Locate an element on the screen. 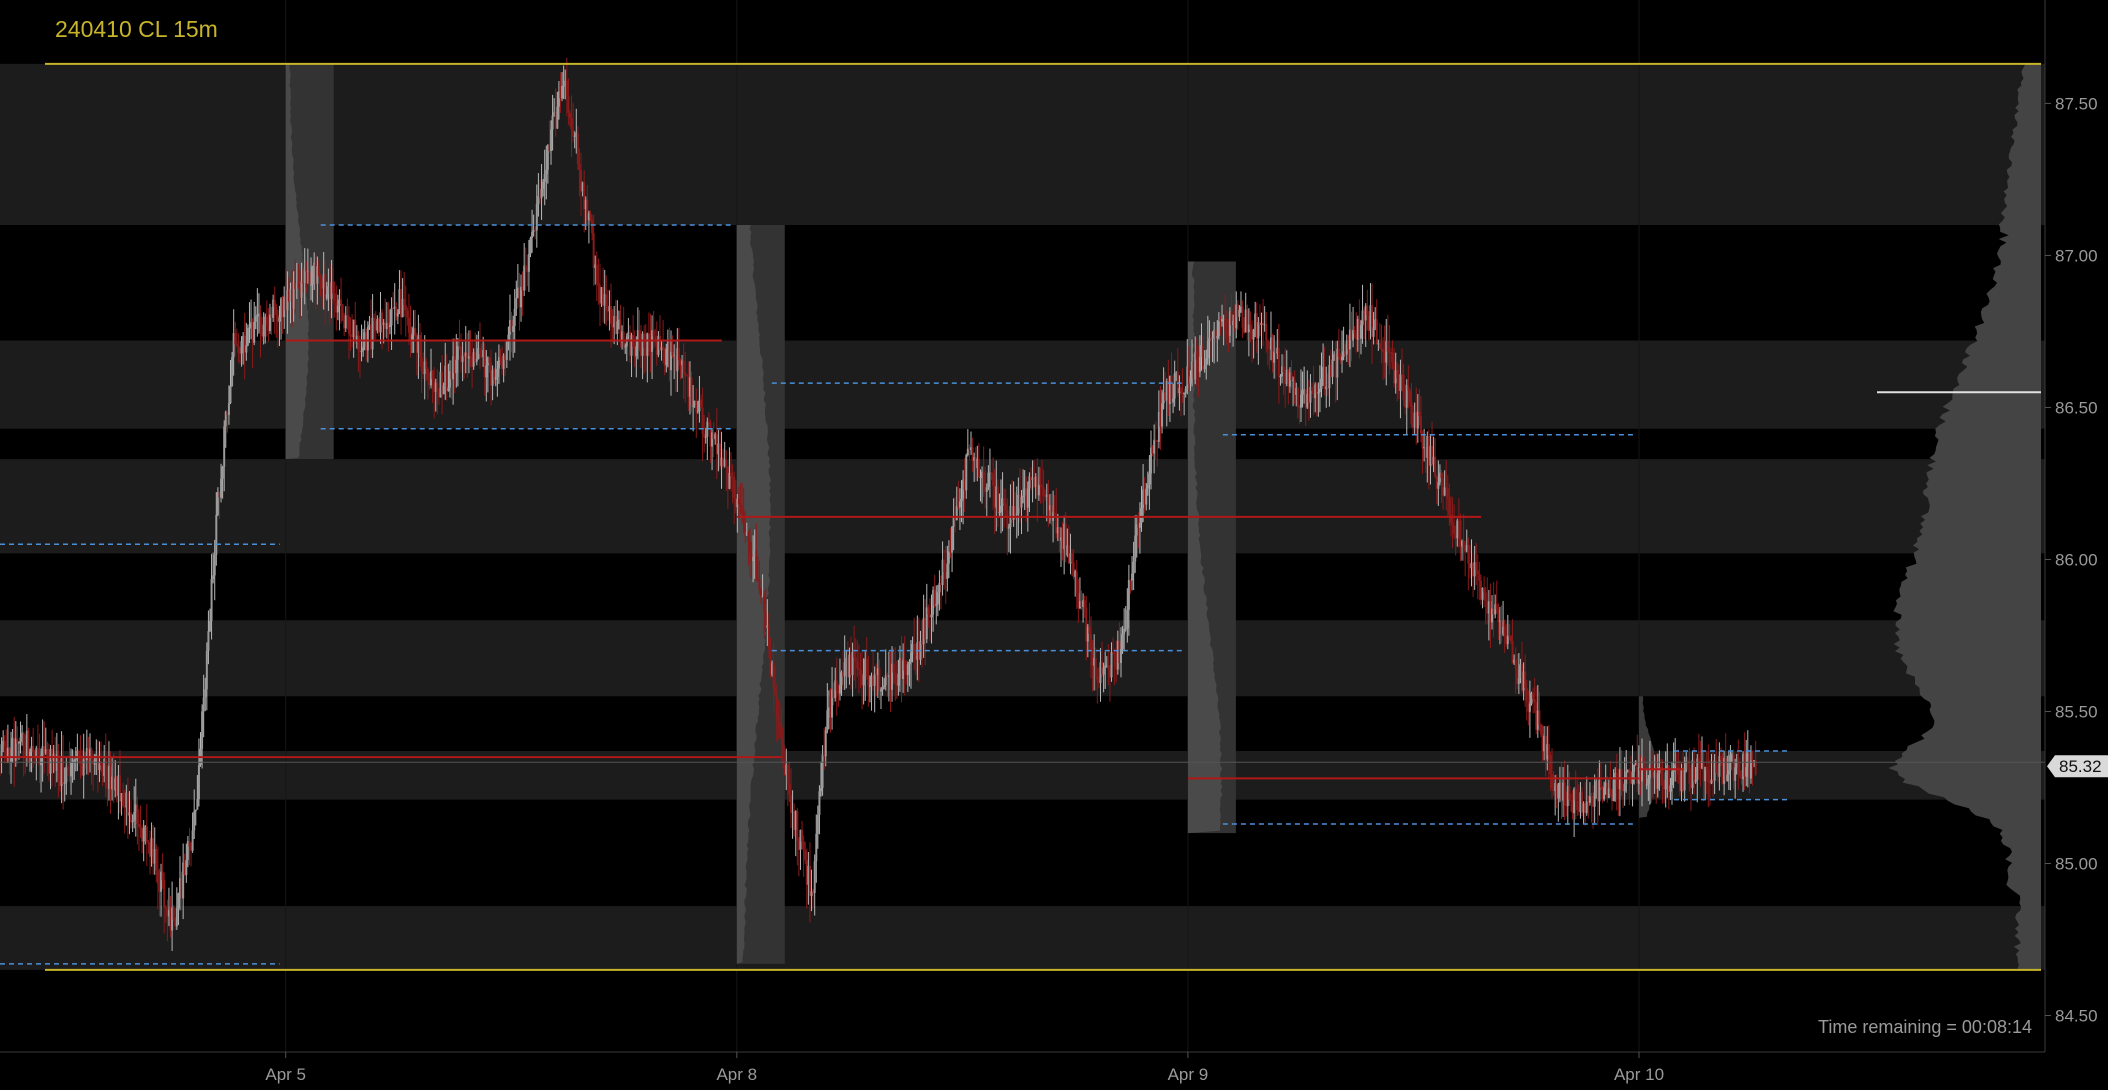 This screenshot has width=2108, height=1090. price-tick-label-6: 87.50 is located at coordinates (2076, 103).